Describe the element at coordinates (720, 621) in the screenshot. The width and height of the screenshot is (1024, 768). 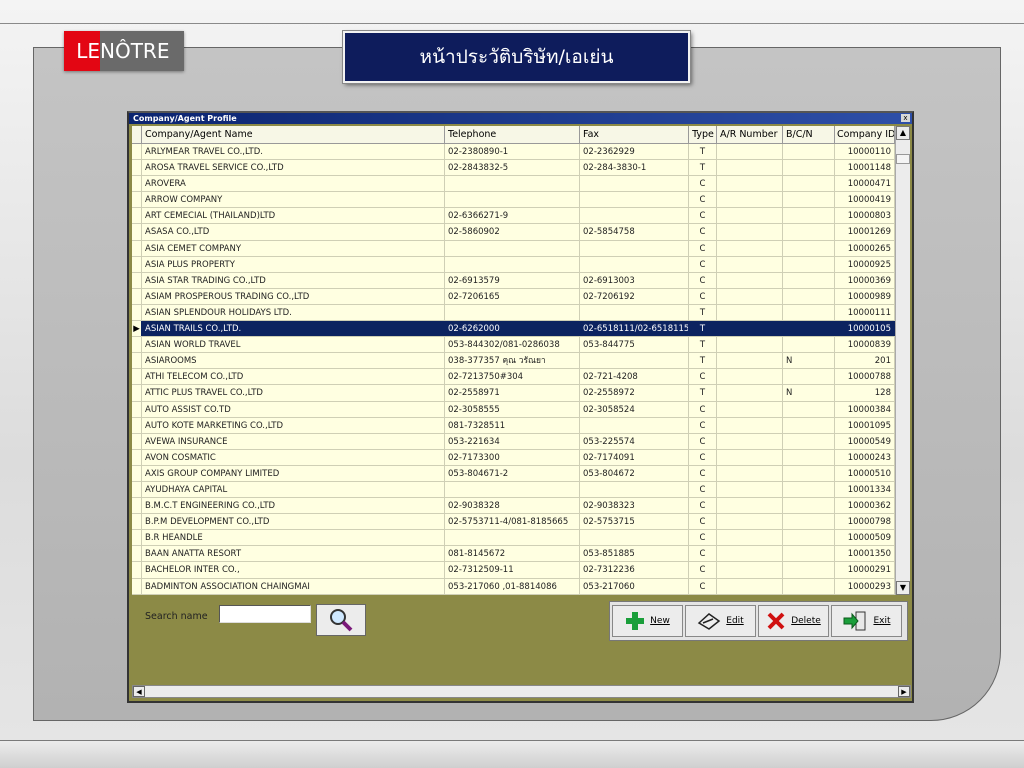
I see `edit-button: Edit` at that location.